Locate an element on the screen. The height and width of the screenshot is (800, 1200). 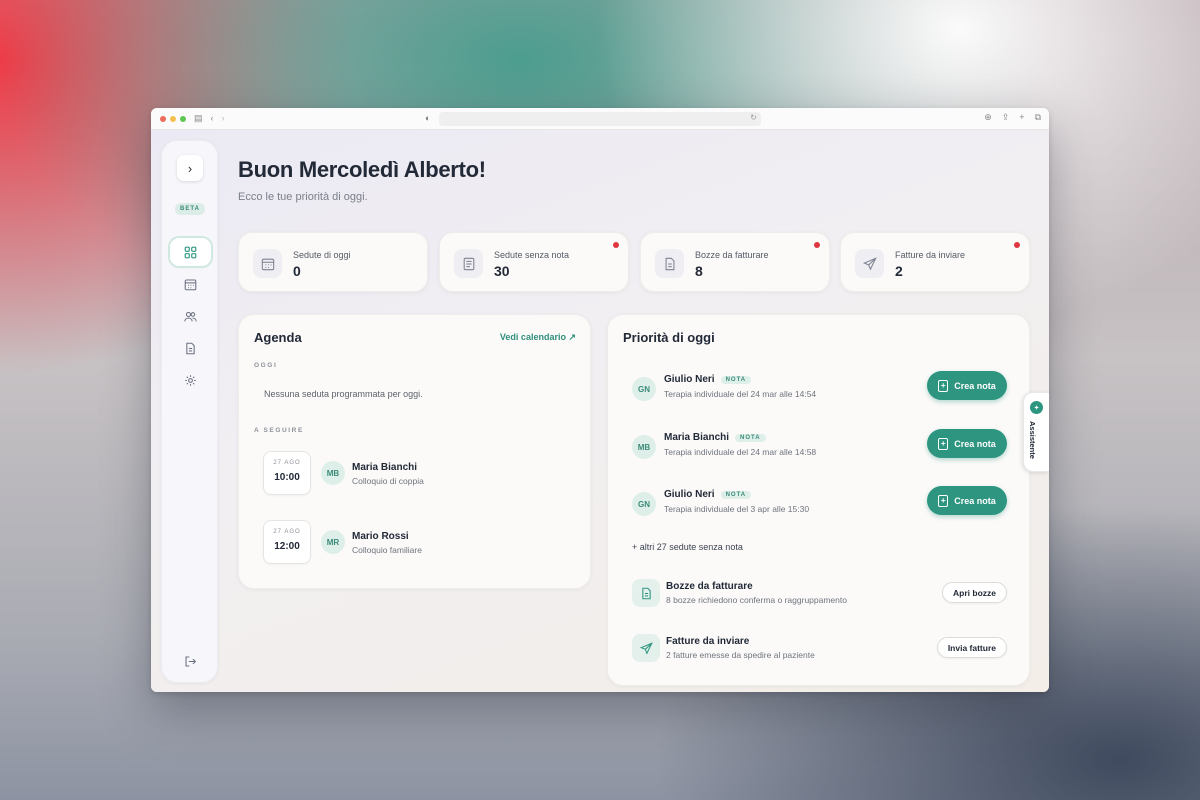
view-calendar-link: Vedi calendario ↗ is located at coordinates (538, 337).